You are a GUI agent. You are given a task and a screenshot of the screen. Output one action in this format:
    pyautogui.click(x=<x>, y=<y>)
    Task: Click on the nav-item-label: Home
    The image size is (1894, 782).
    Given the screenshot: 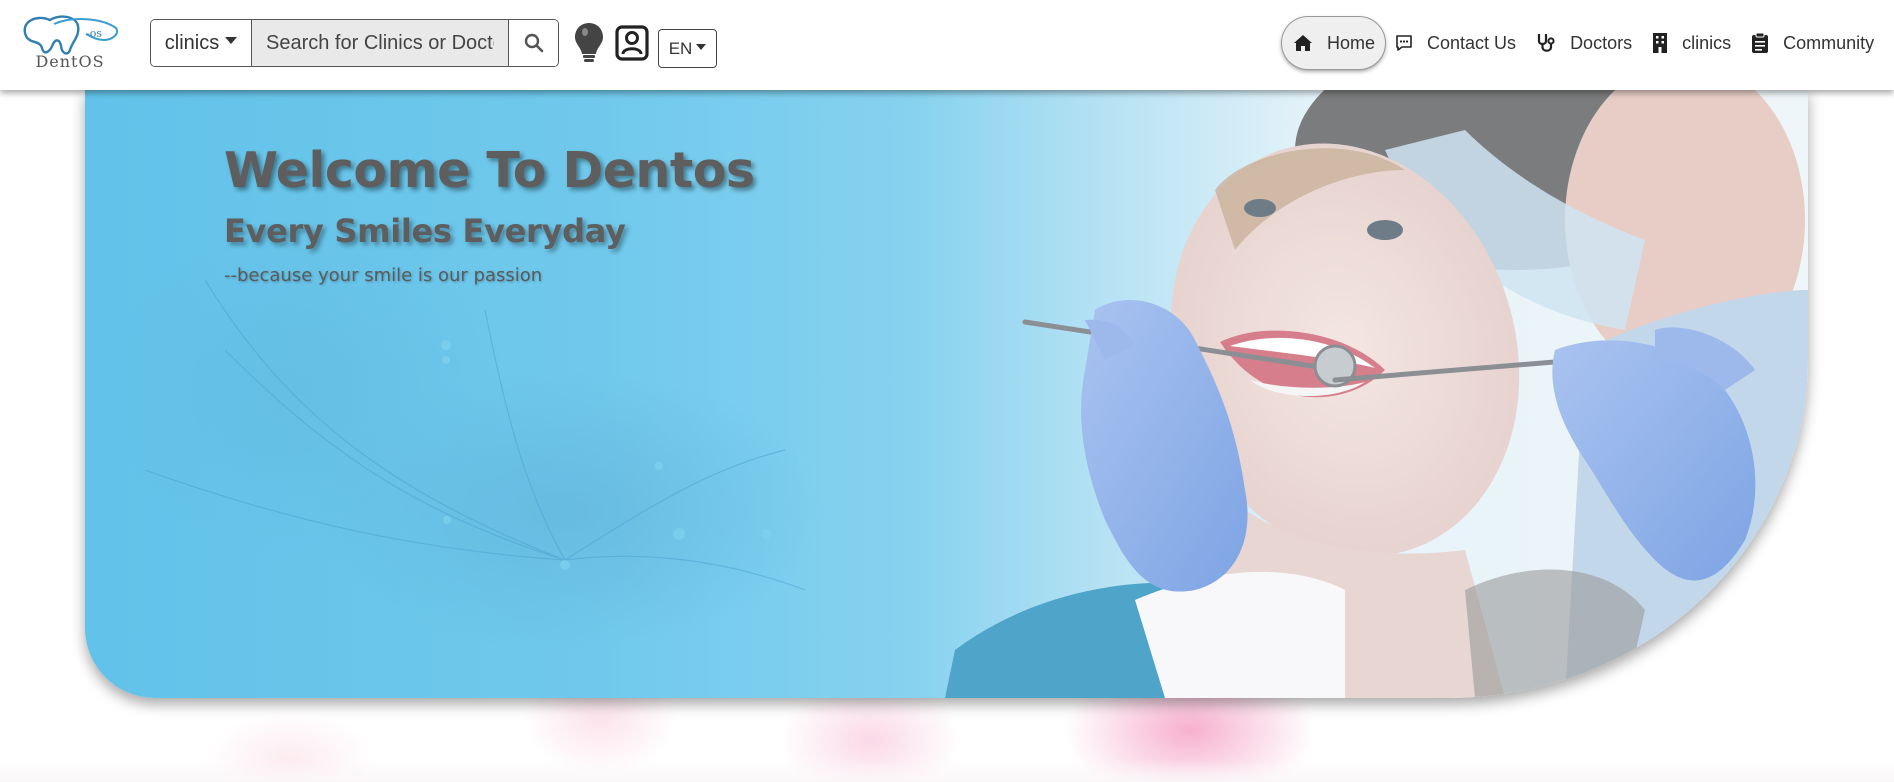 What is the action you would take?
    pyautogui.click(x=1351, y=42)
    